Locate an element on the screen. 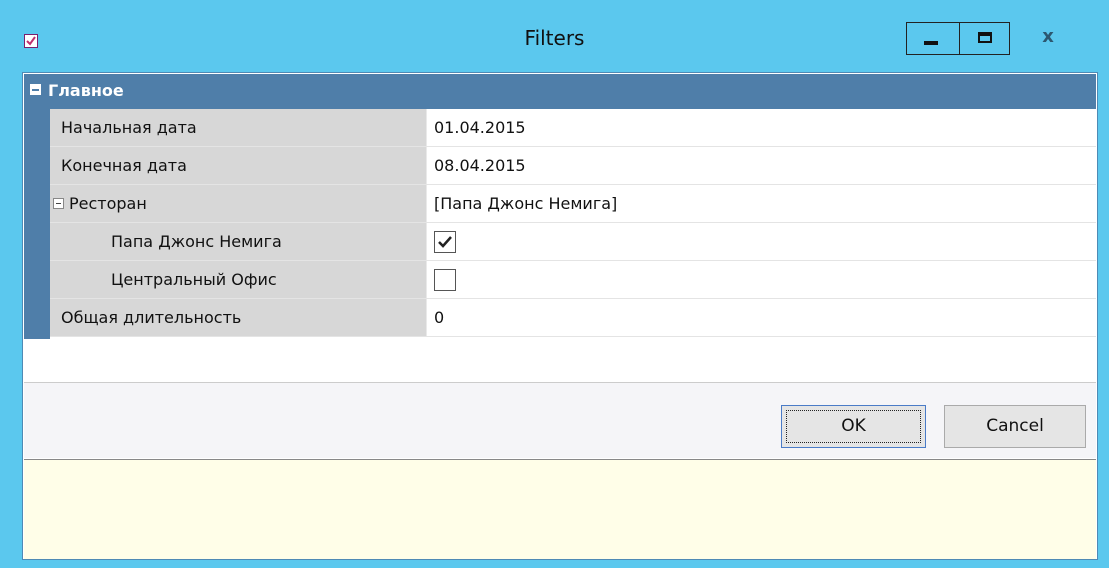 The height and width of the screenshot is (568, 1109). maximize-icon is located at coordinates (985, 37).